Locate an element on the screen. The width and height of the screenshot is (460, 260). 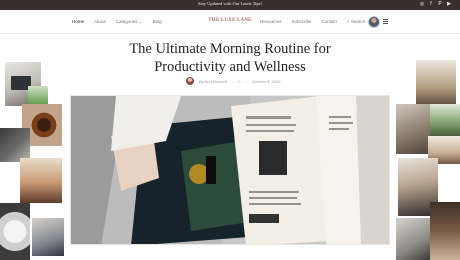
collage-left-people is located at coordinates (41, 180).